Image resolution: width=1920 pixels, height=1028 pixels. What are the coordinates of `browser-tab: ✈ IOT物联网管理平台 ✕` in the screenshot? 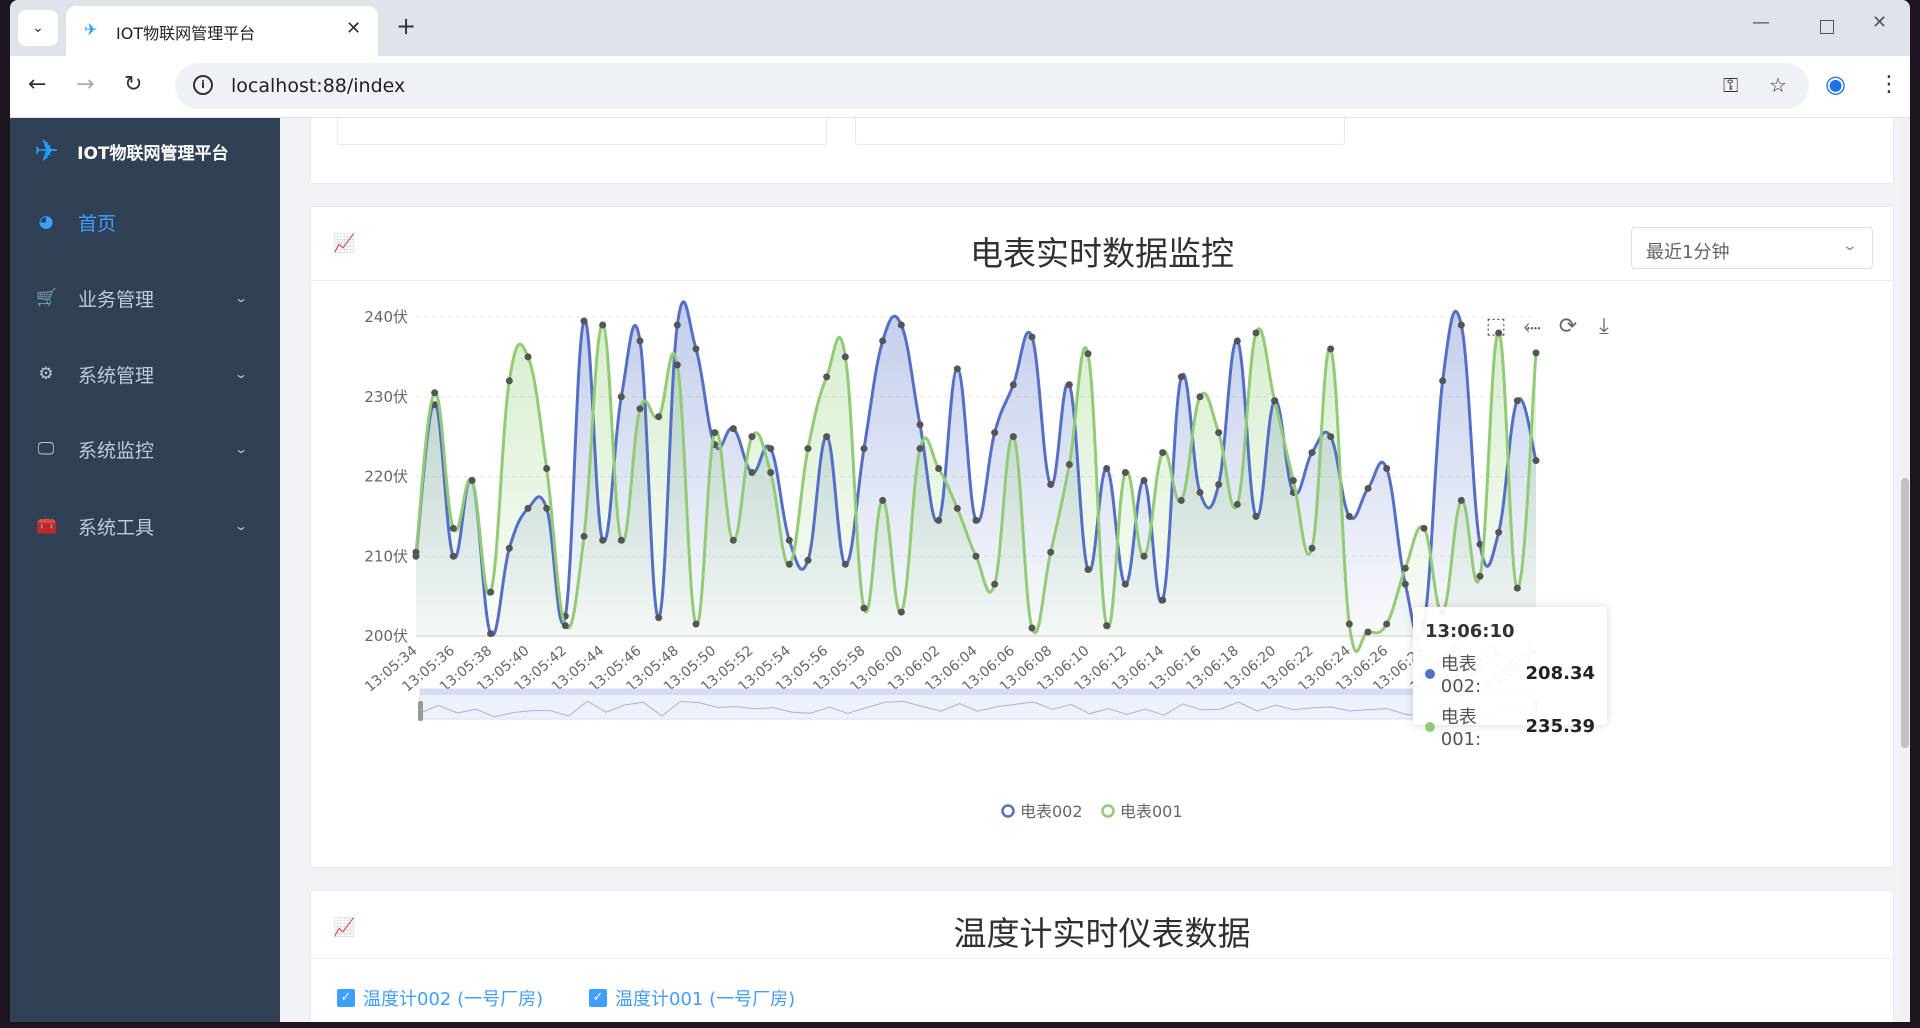 It's located at (222, 31).